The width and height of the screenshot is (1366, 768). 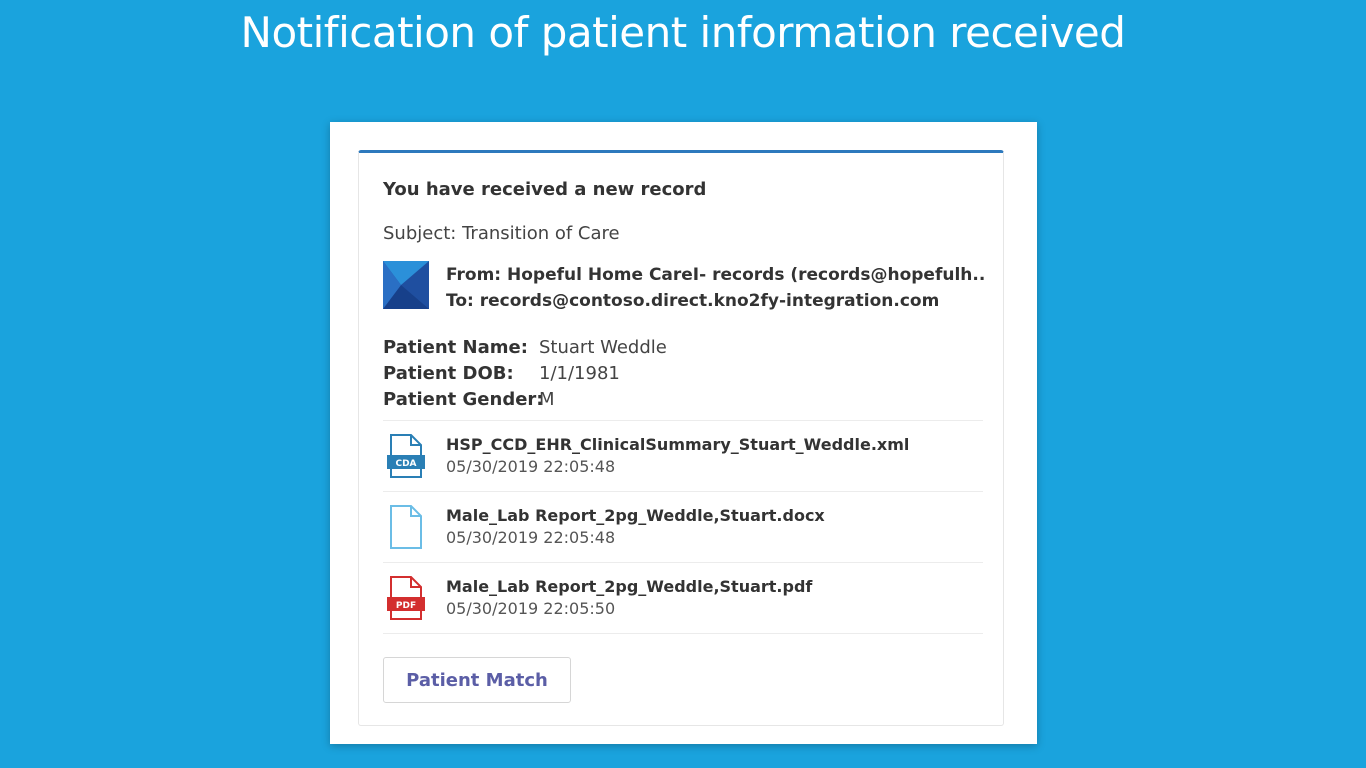 I want to click on card-title: You have received a new record, so click(x=545, y=189).